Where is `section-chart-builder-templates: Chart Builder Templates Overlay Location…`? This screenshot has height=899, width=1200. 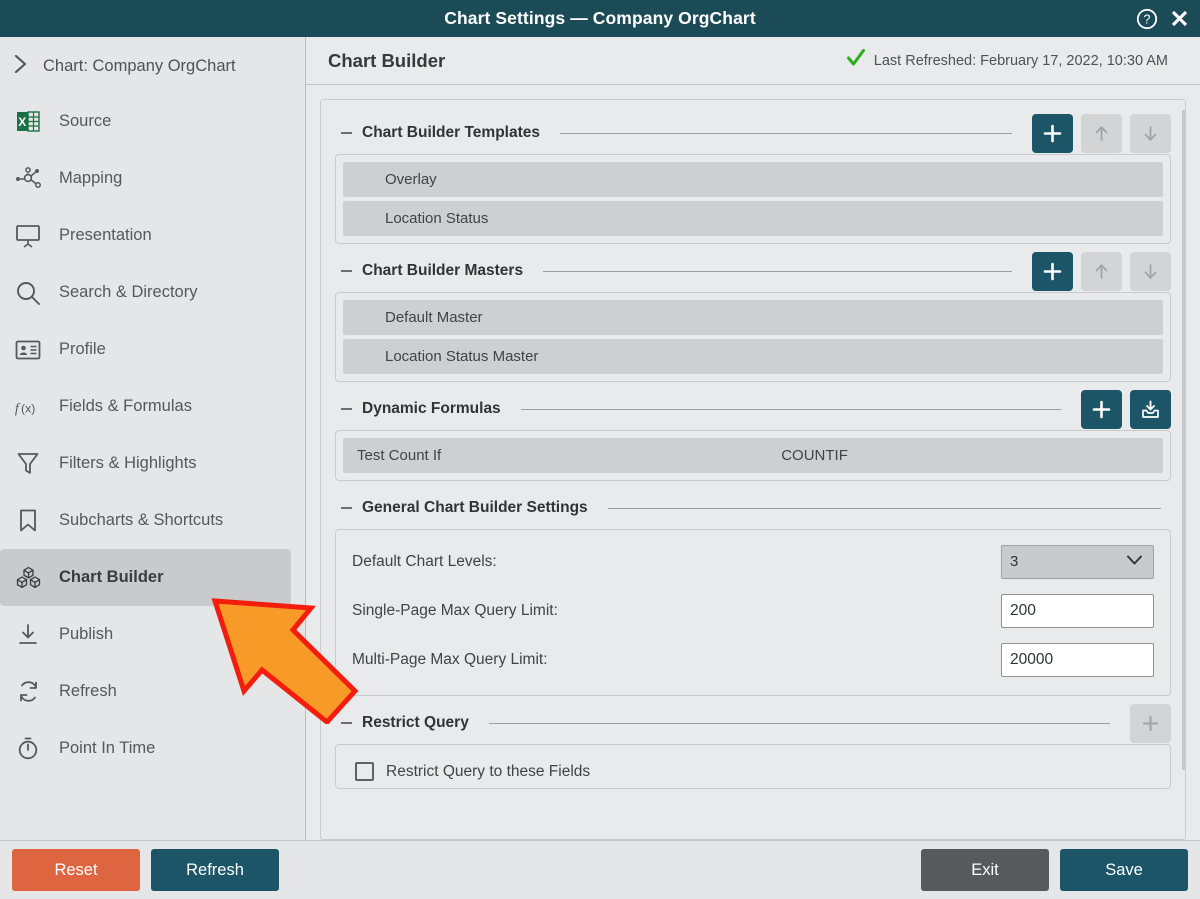
section-chart-builder-templates: Chart Builder Templates Overlay Location… is located at coordinates (753, 178).